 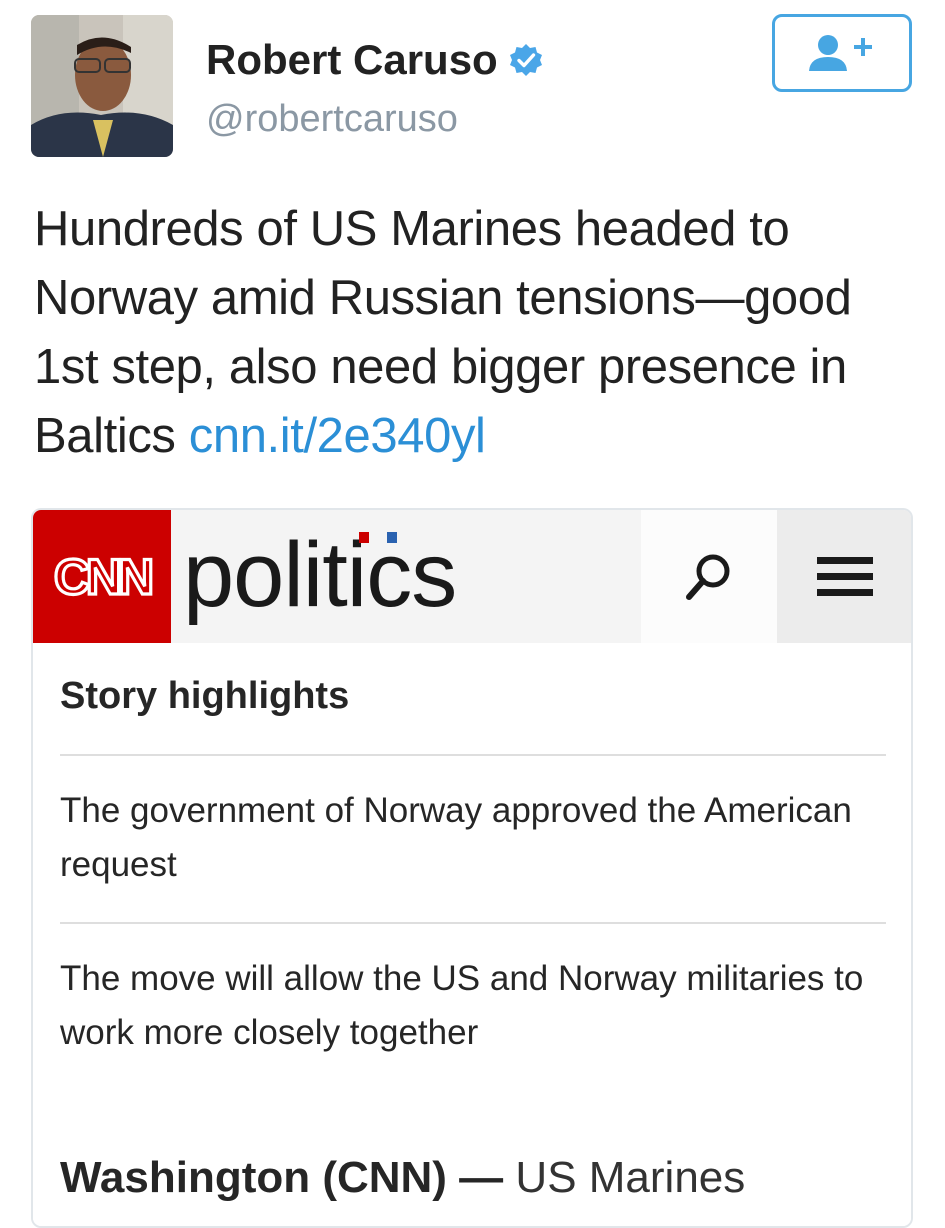 I want to click on article-lede: Washington (CNN) — US Marines, so click(x=402, y=1178).